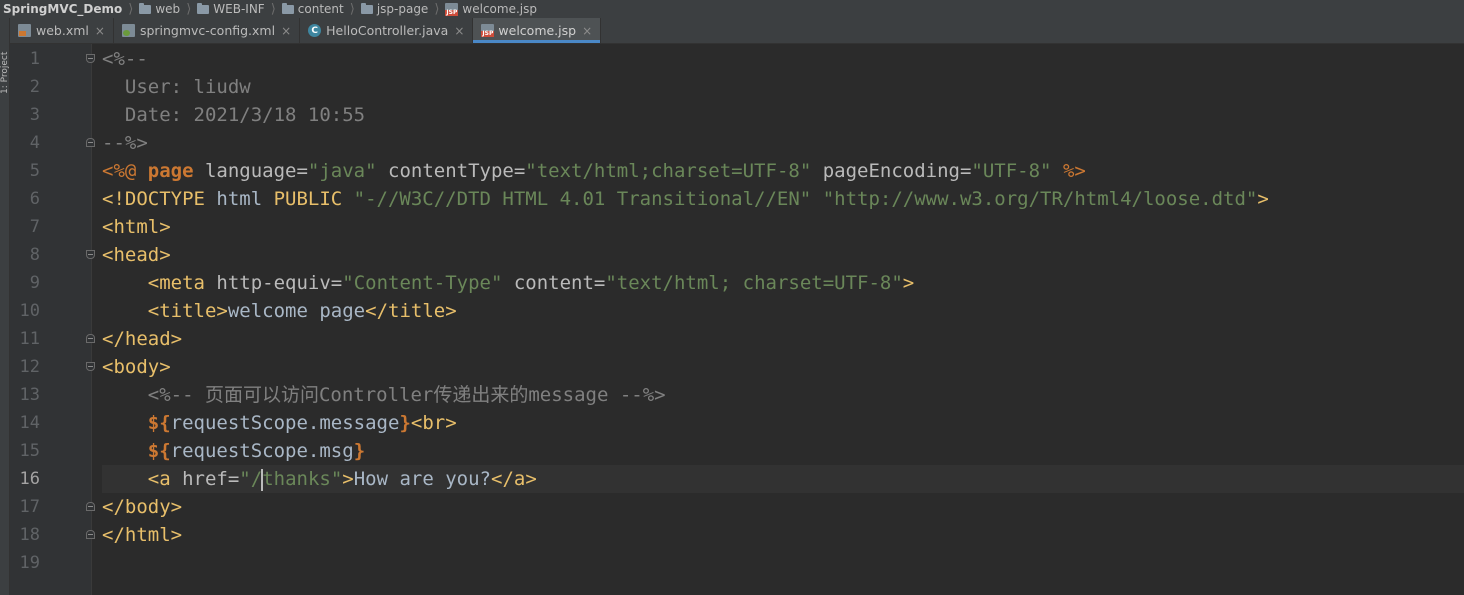  Describe the element at coordinates (285, 423) in the screenshot. I see `code-token-elbody: requestScope.message` at that location.